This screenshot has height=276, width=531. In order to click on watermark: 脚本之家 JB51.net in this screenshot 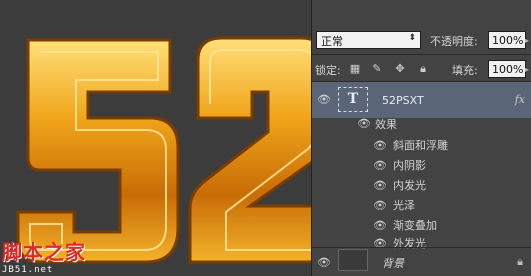, I will do `click(44, 255)`.